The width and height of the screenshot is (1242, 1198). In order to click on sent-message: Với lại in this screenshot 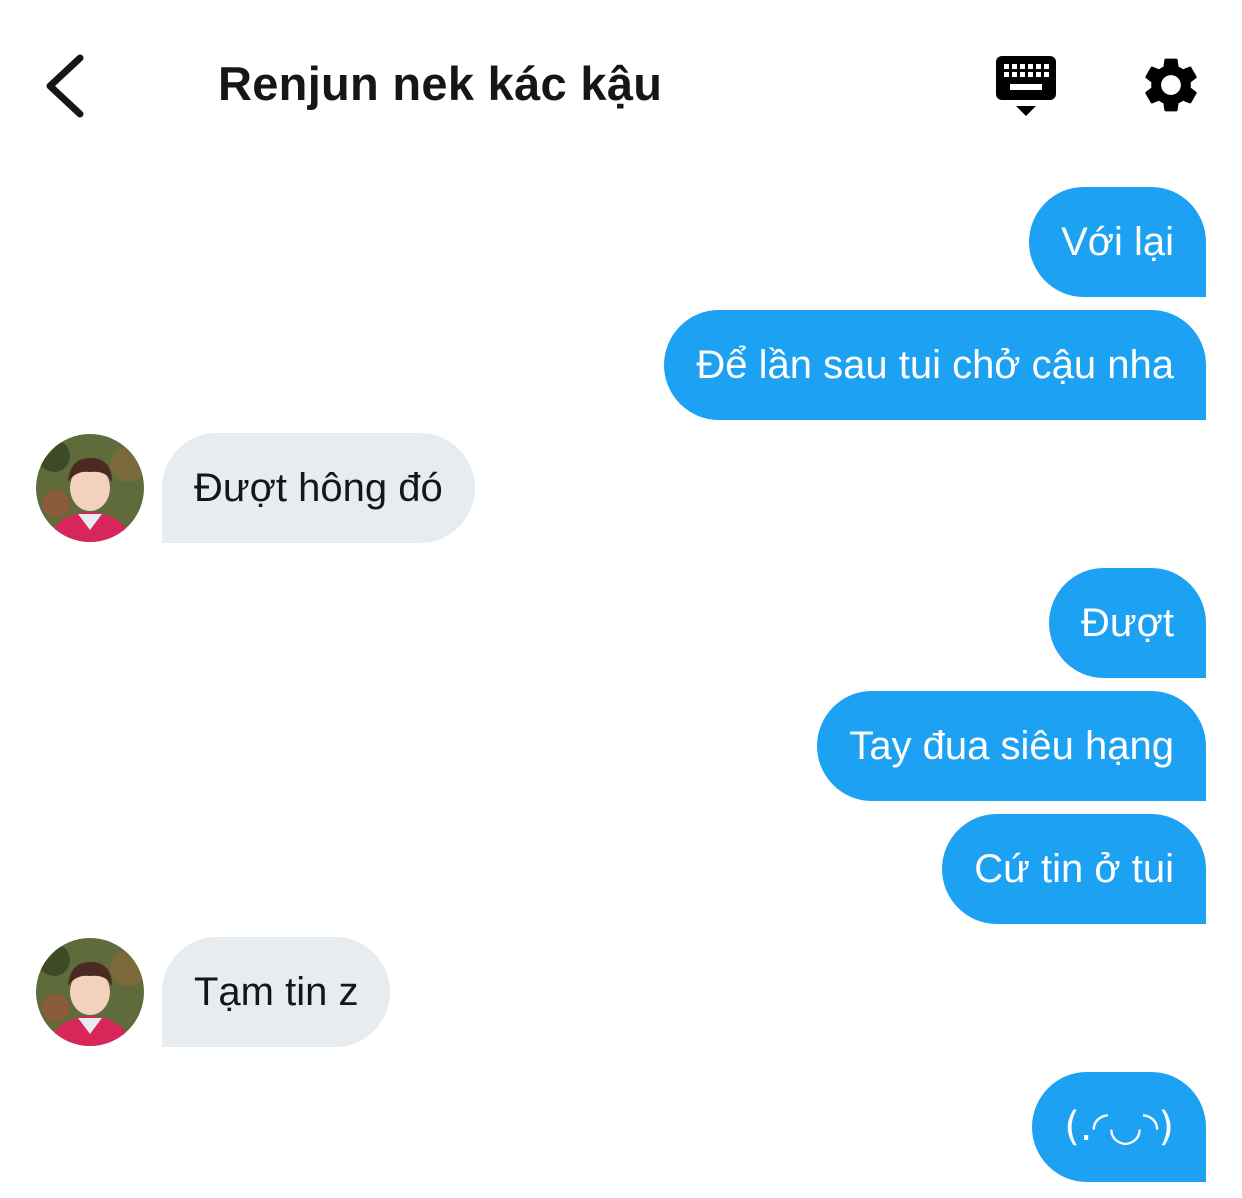, I will do `click(1117, 242)`.